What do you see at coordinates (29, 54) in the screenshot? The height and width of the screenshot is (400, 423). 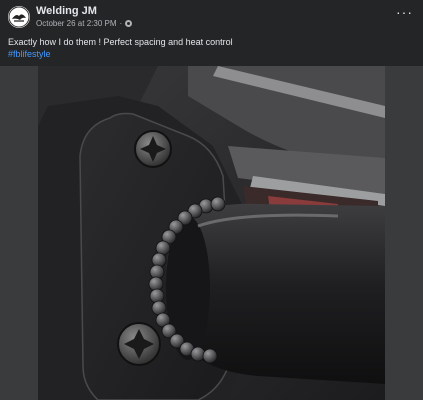 I see `hashtag-link: #fblifestyle` at bounding box center [29, 54].